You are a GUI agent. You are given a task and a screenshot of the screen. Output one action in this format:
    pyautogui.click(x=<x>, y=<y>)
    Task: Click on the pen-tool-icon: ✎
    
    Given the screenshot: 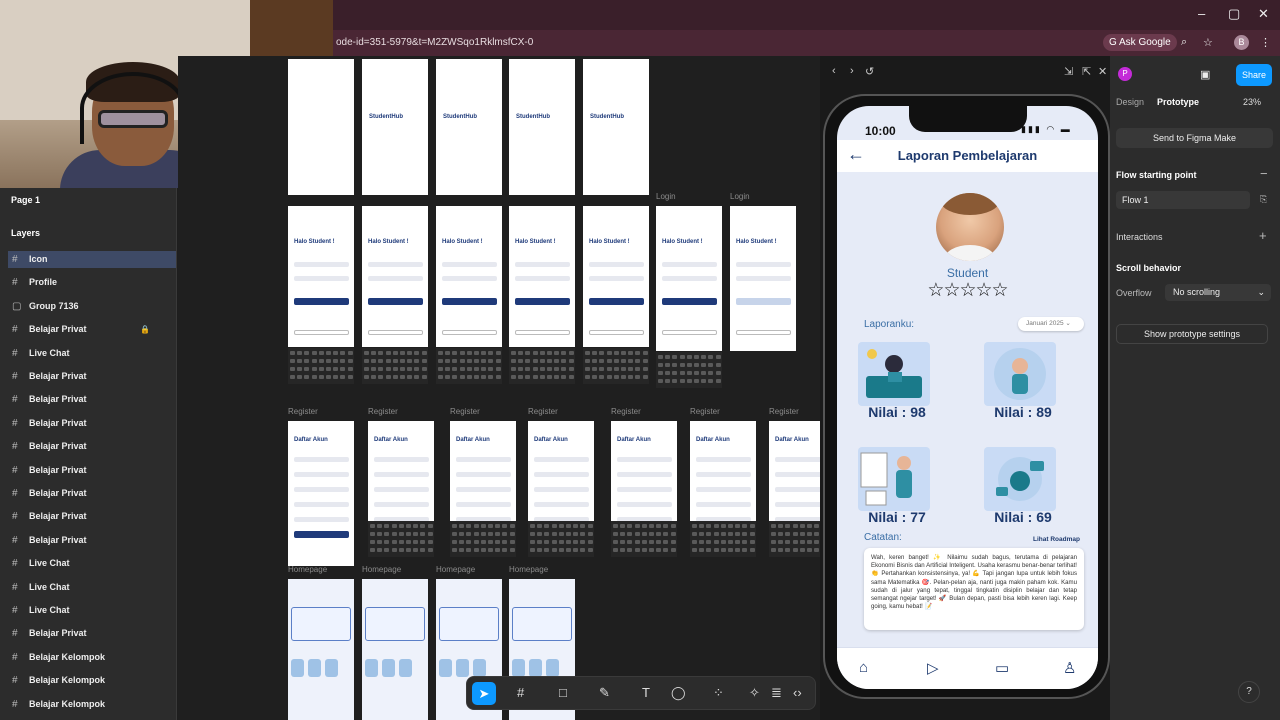 What is the action you would take?
    pyautogui.click(x=604, y=693)
    